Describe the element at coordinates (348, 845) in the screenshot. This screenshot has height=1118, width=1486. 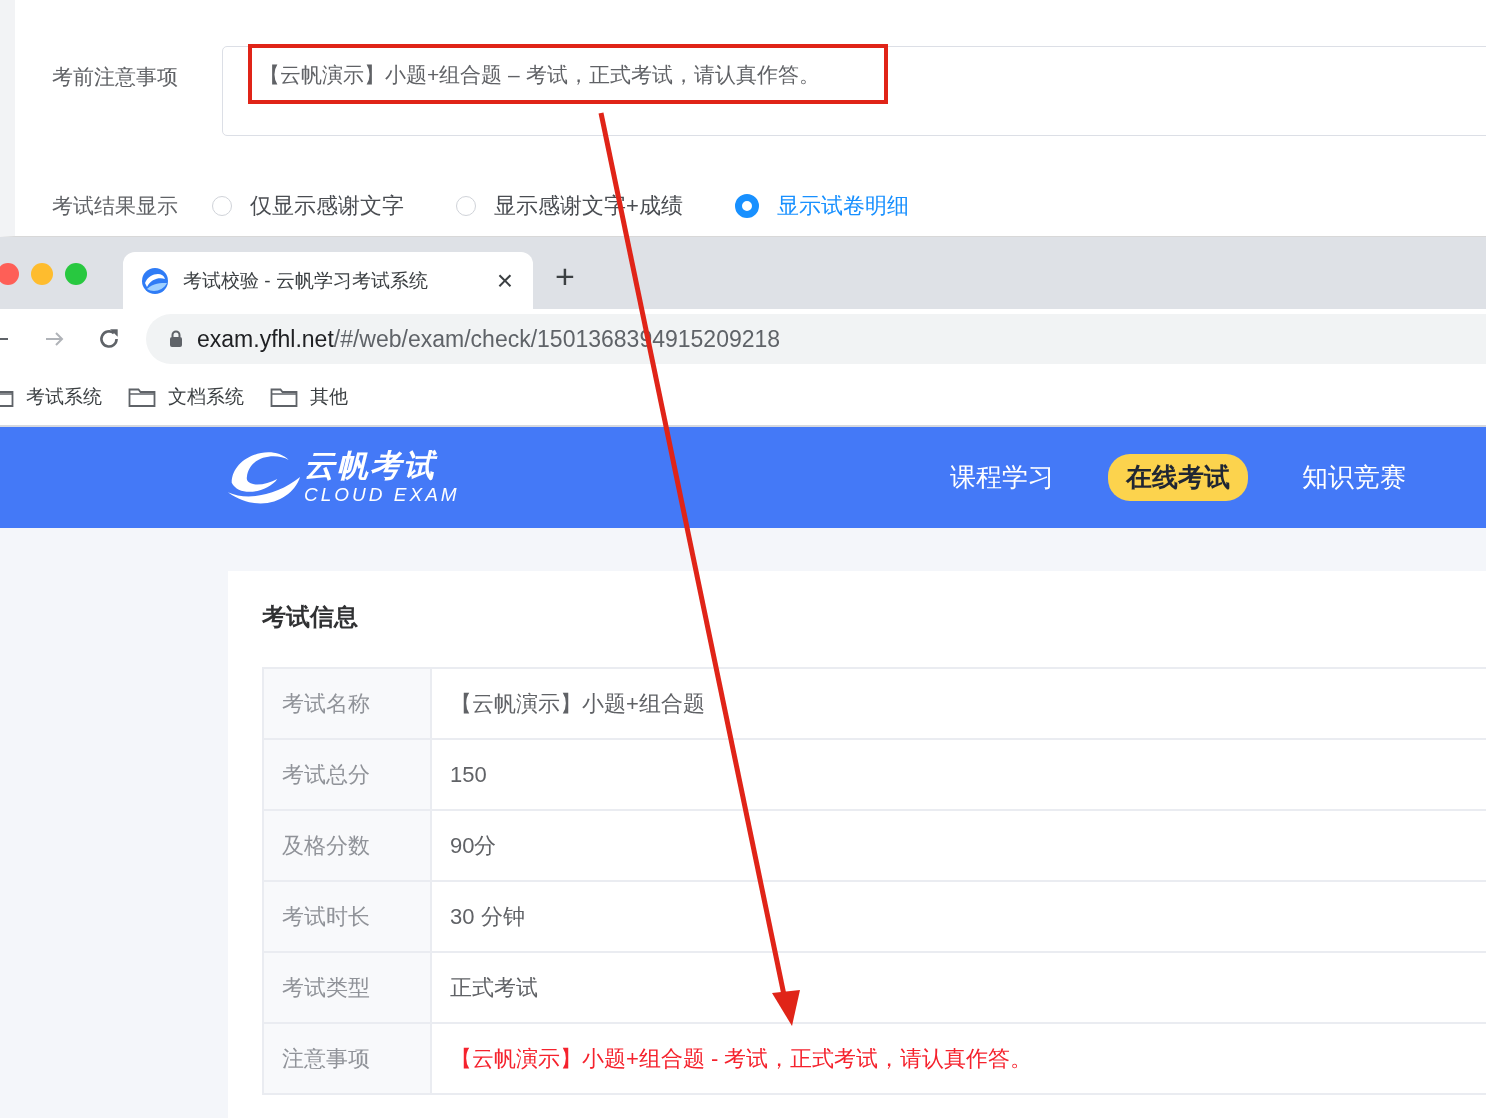
I see `table-label-cell: 及格分数` at that location.